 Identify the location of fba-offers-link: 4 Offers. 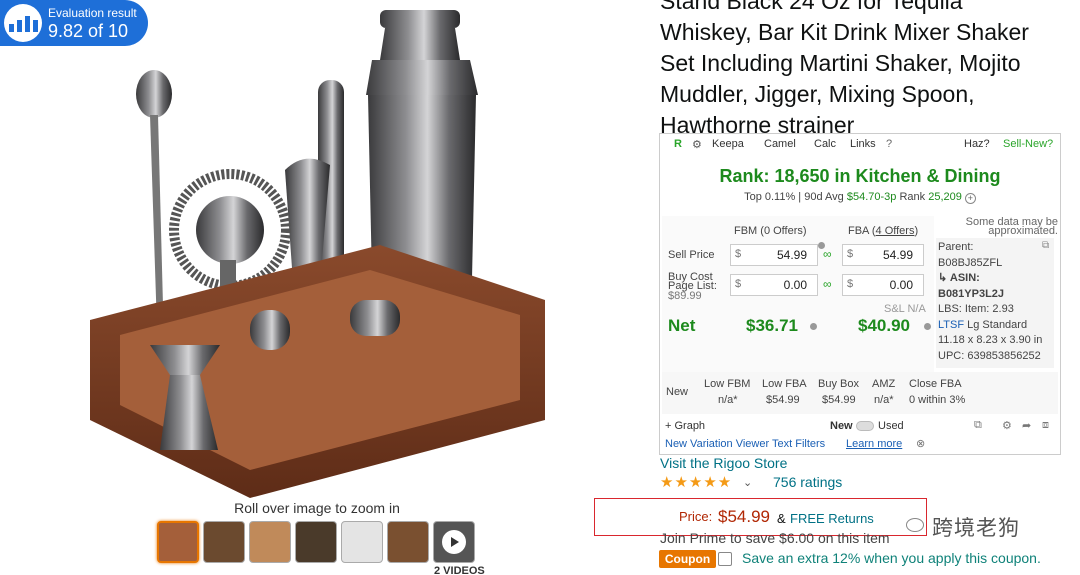
(895, 231).